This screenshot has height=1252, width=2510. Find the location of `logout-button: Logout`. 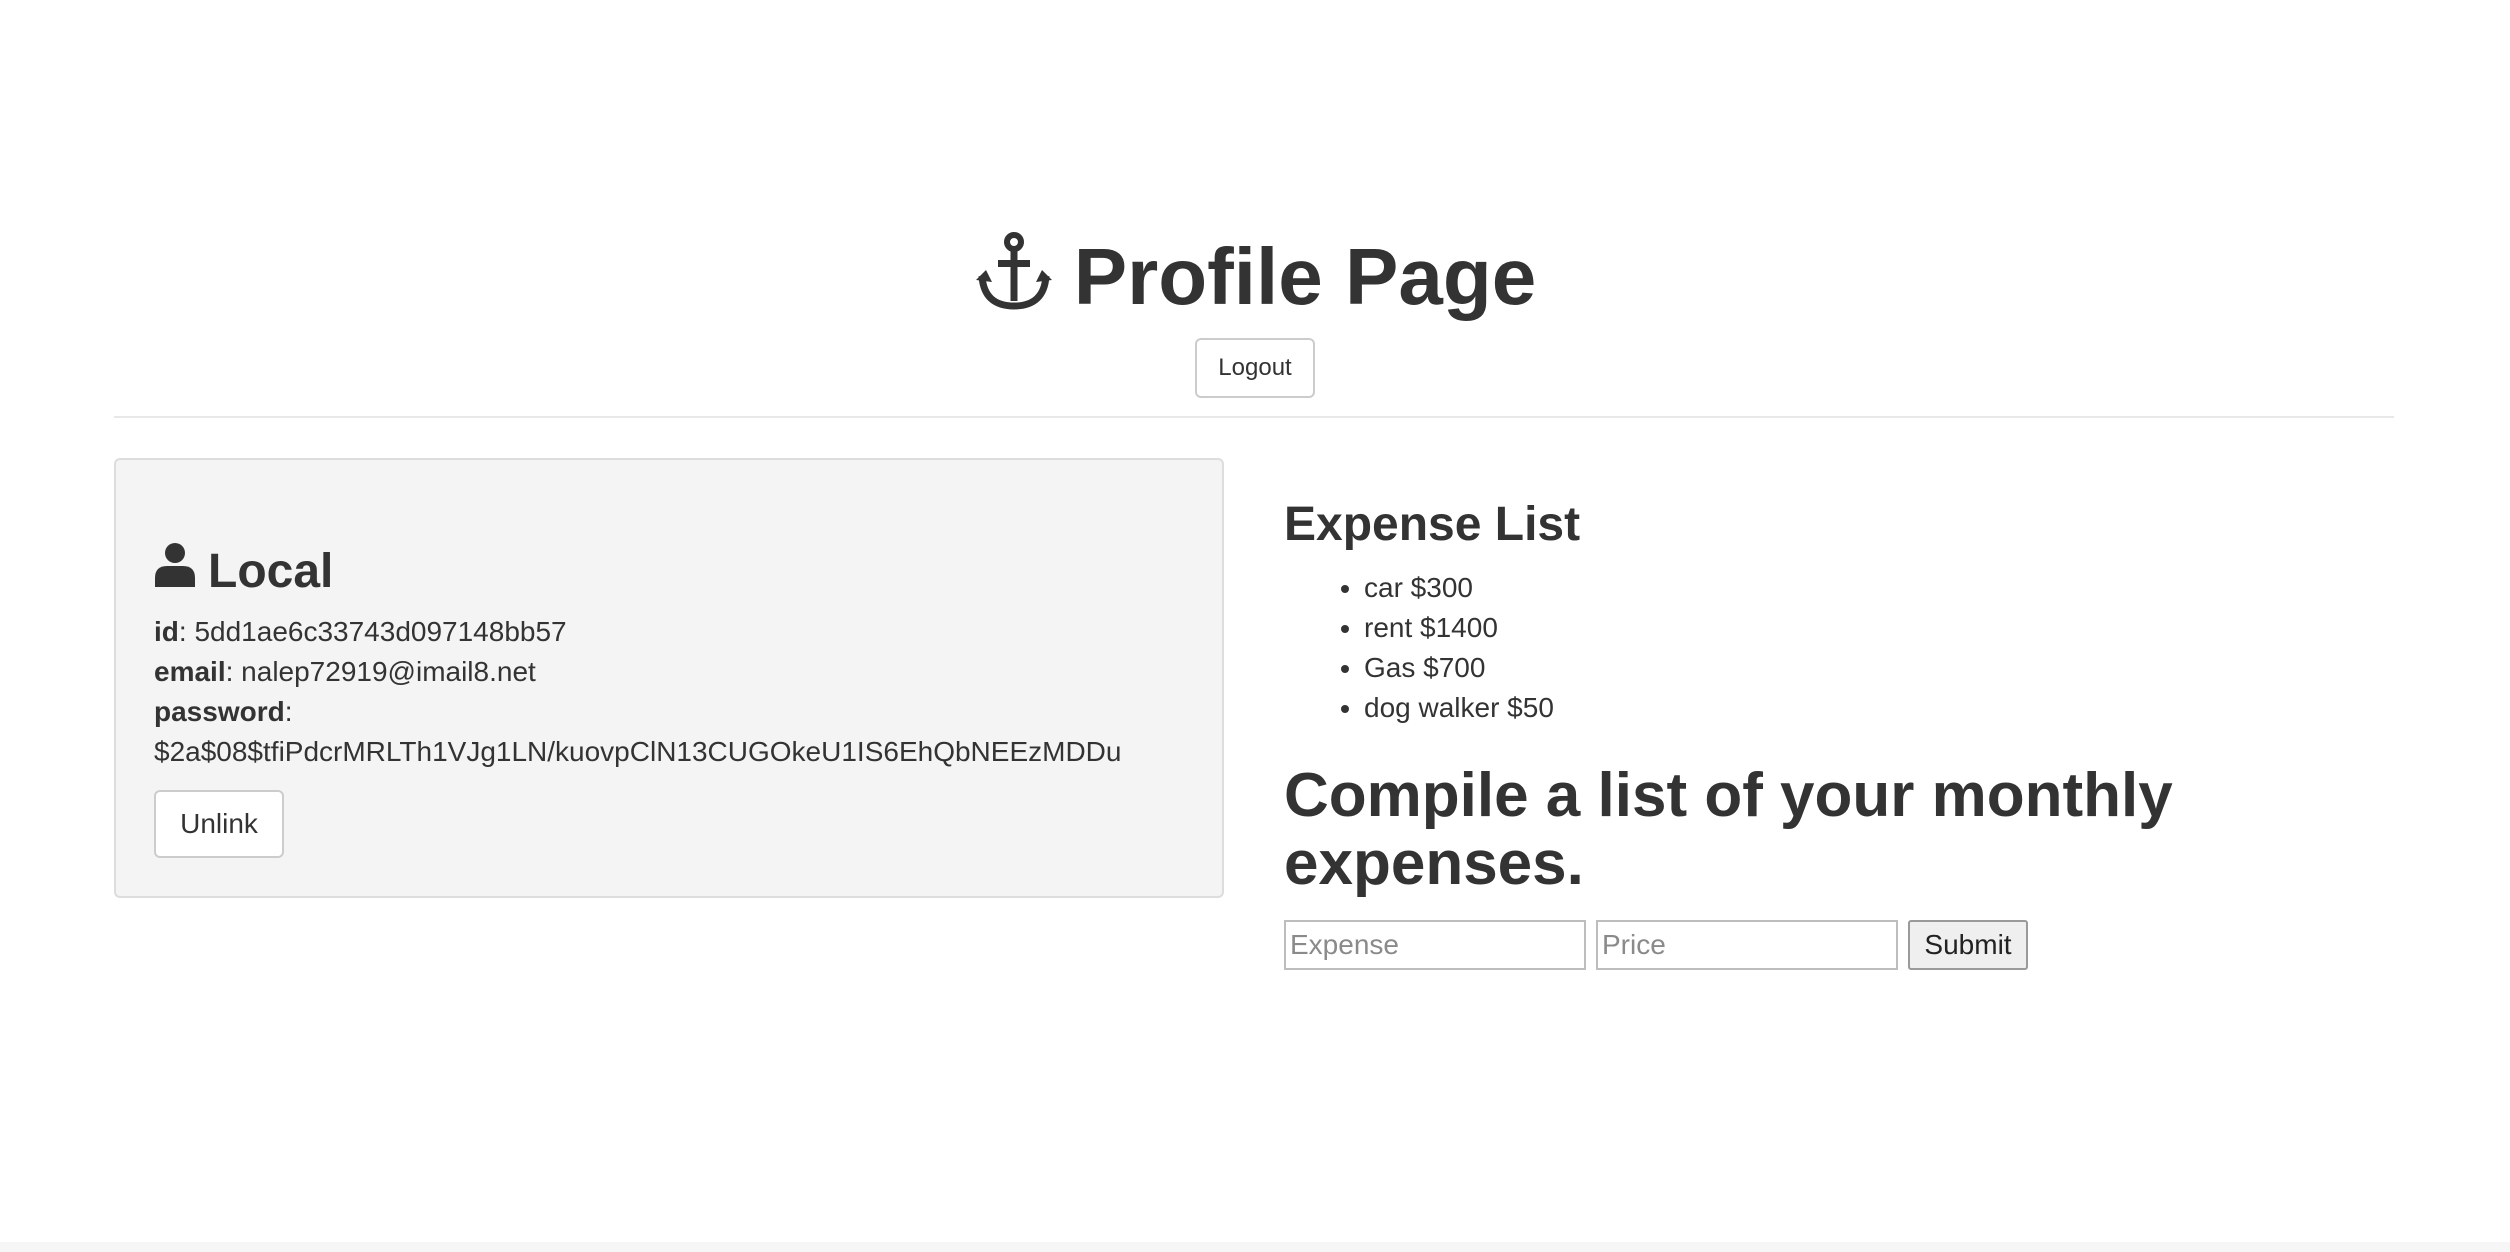

logout-button: Logout is located at coordinates (1255, 368).